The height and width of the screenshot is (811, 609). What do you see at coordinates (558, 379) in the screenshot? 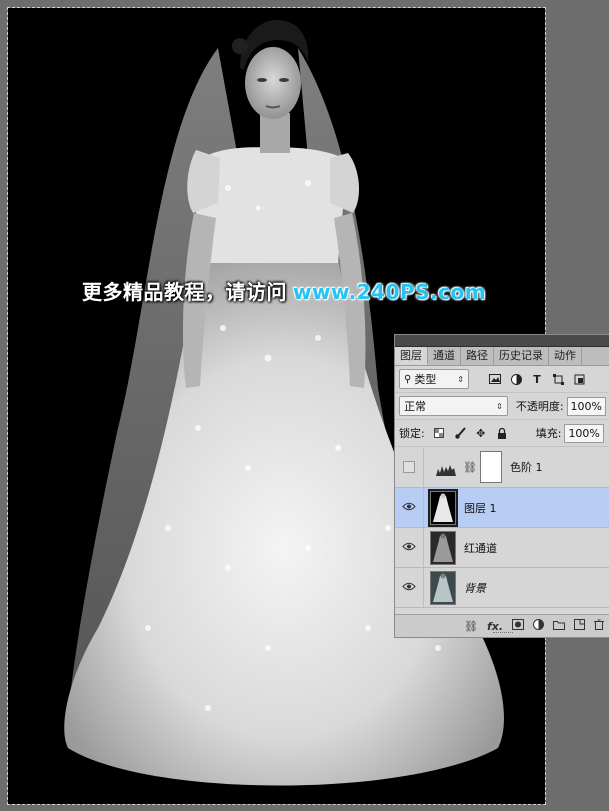
I see `shape-filter-icon` at bounding box center [558, 379].